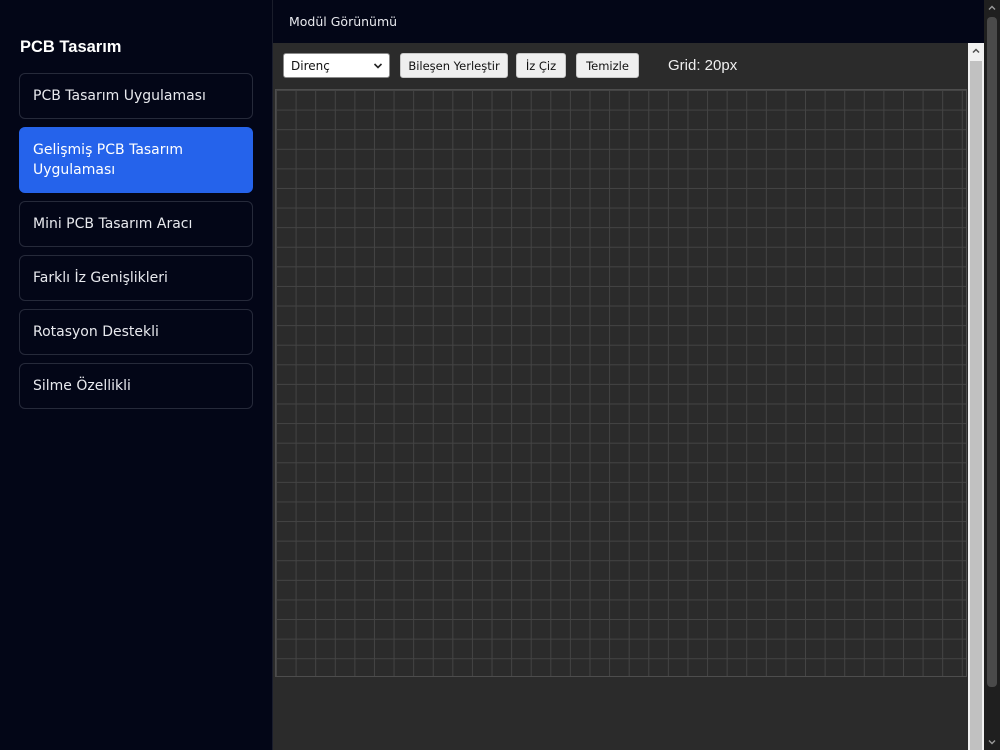 Image resolution: width=1000 pixels, height=750 pixels. What do you see at coordinates (71, 47) in the screenshot?
I see `sidebar-title: PCB Tasarım` at bounding box center [71, 47].